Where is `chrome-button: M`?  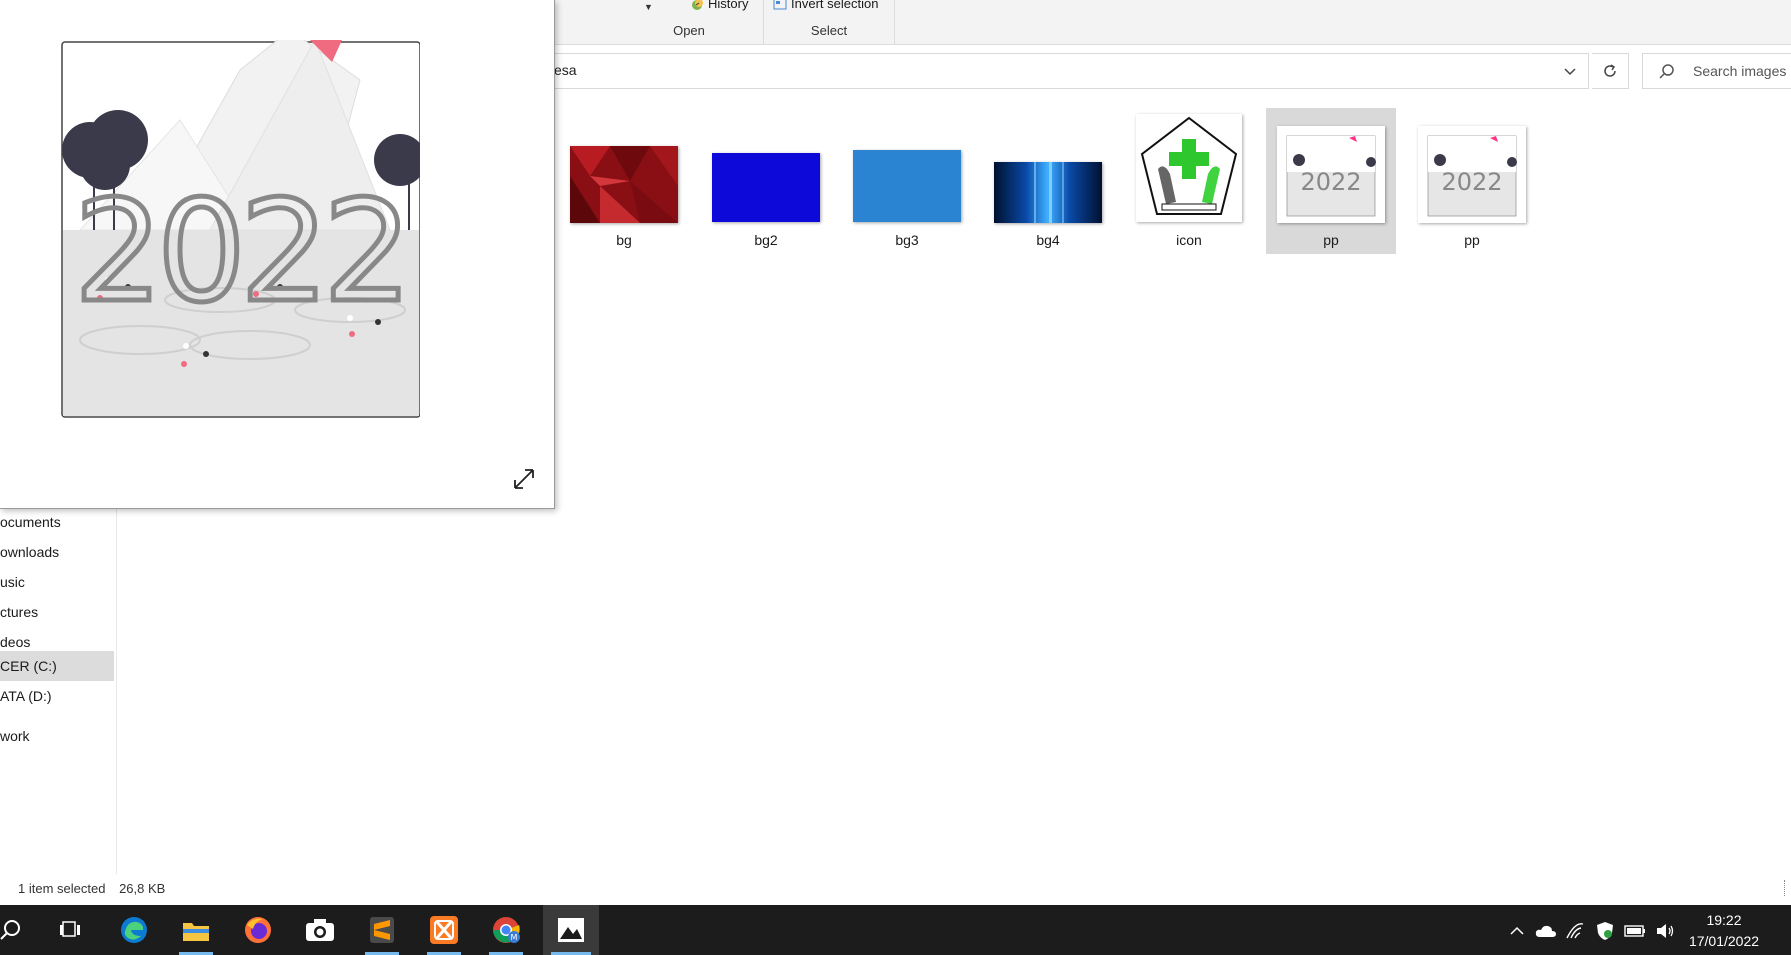
chrome-button: M is located at coordinates (506, 930).